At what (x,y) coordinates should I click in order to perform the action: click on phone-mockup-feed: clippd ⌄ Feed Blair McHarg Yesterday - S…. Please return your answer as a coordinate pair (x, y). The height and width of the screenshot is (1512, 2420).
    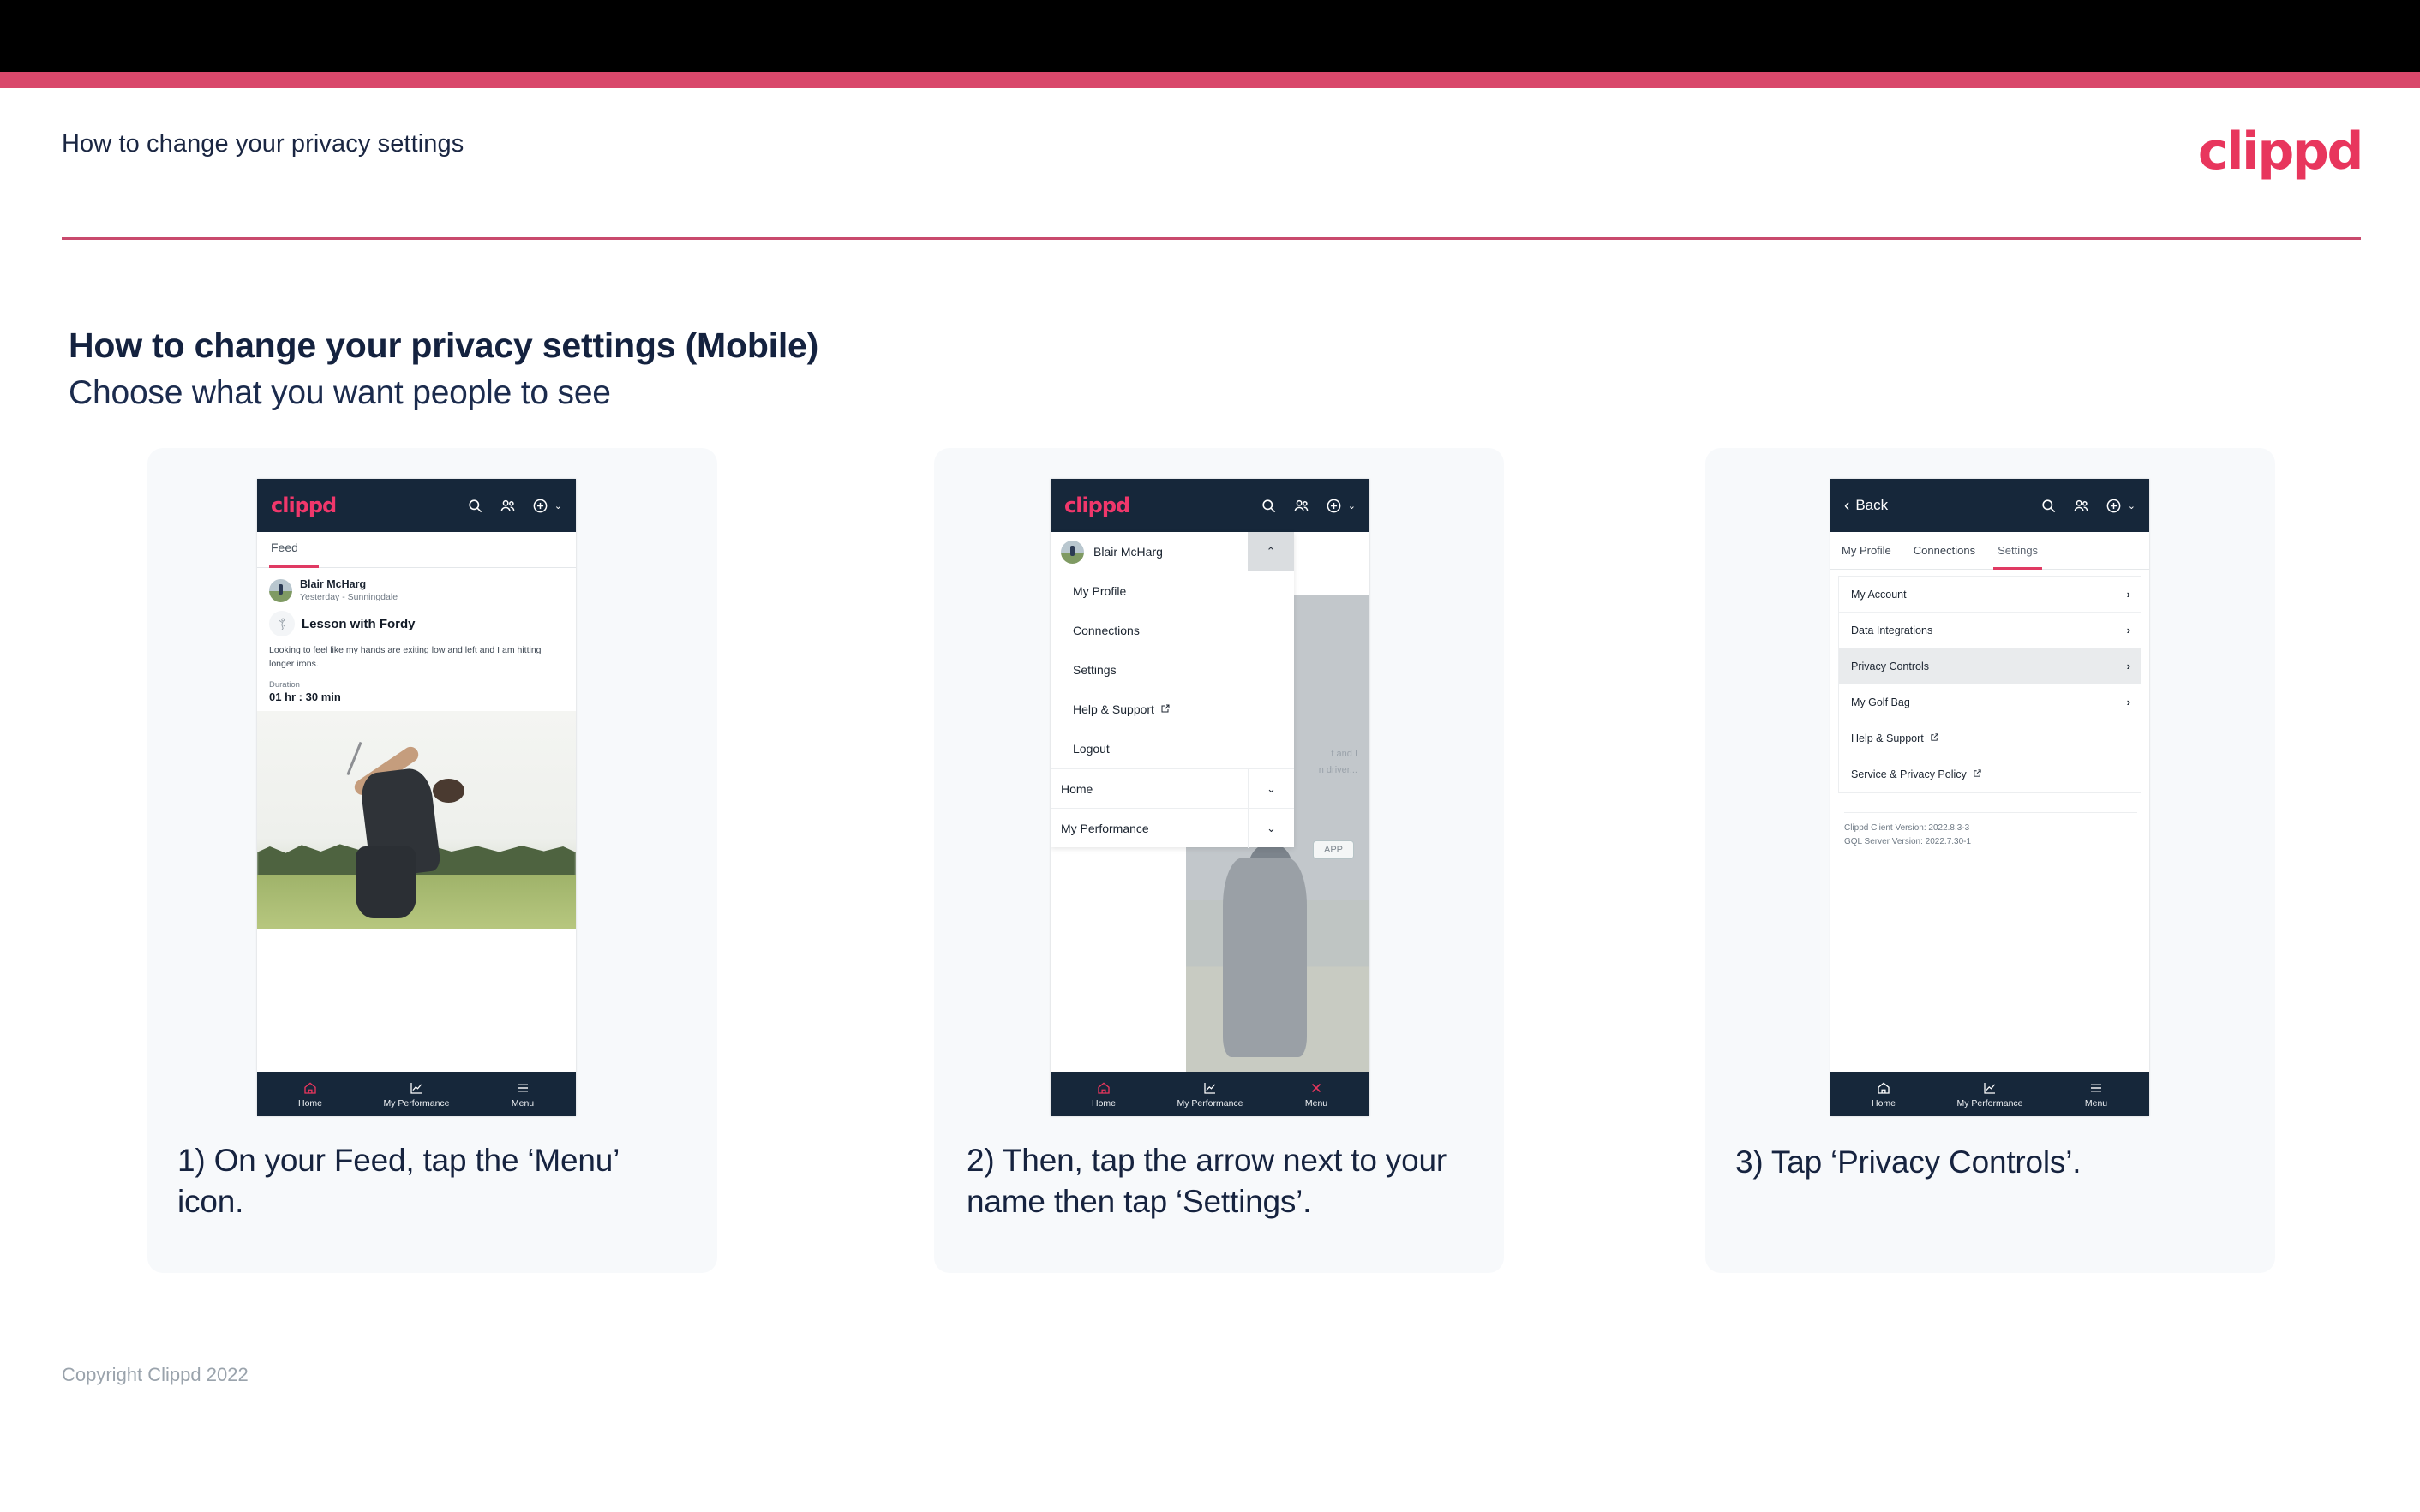
    Looking at the image, I should click on (417, 798).